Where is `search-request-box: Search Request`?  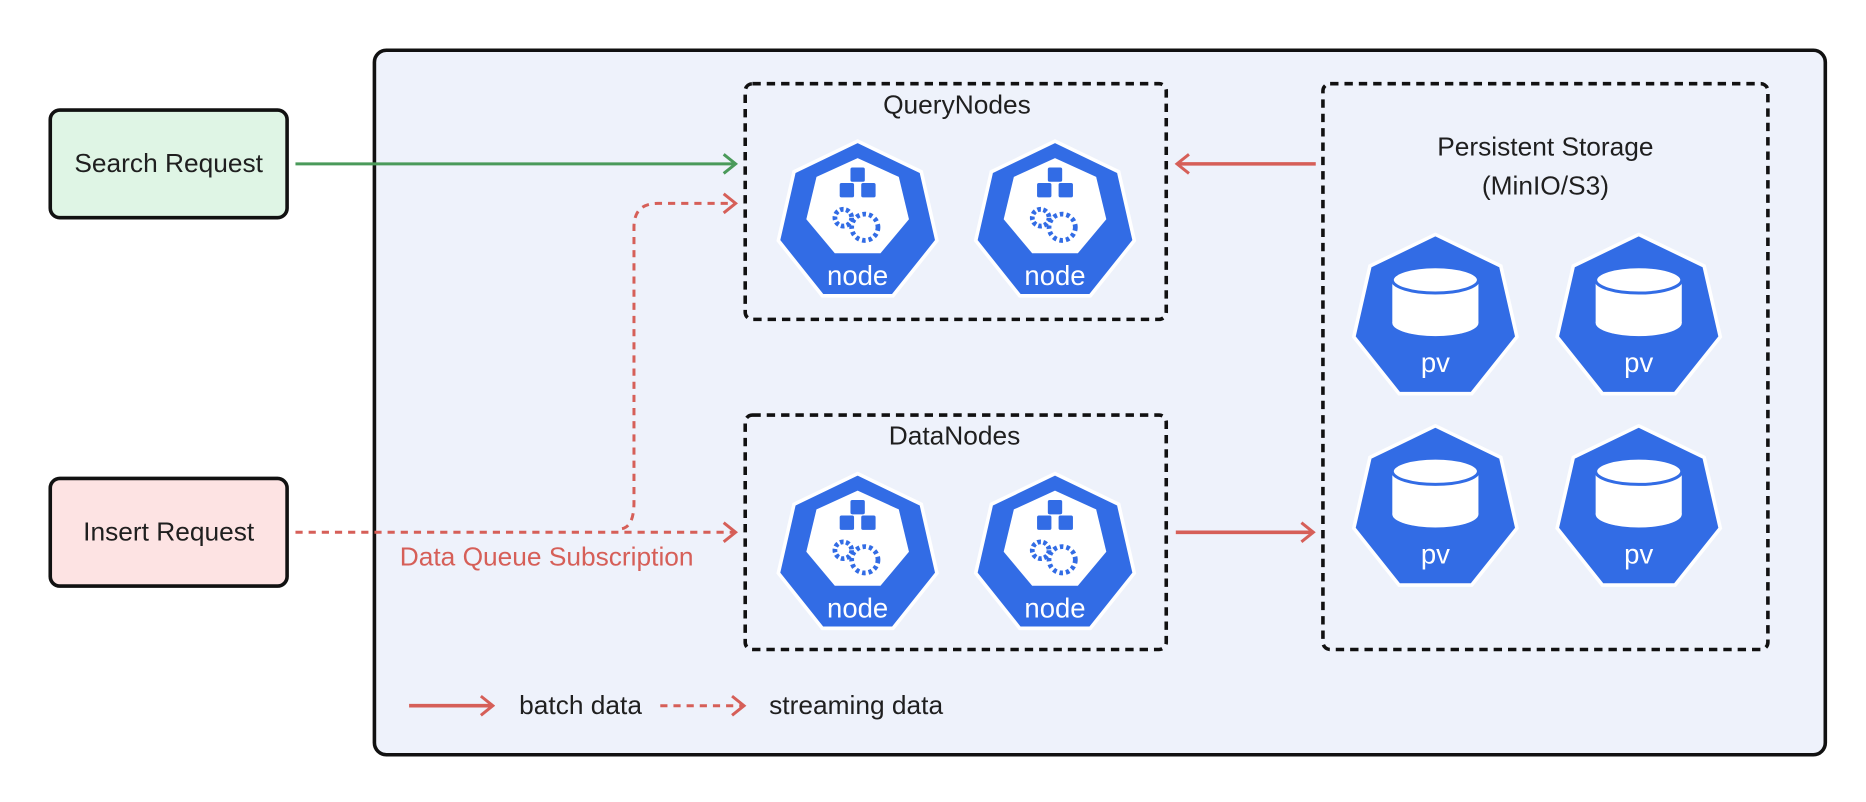
search-request-box: Search Request is located at coordinates (168, 164).